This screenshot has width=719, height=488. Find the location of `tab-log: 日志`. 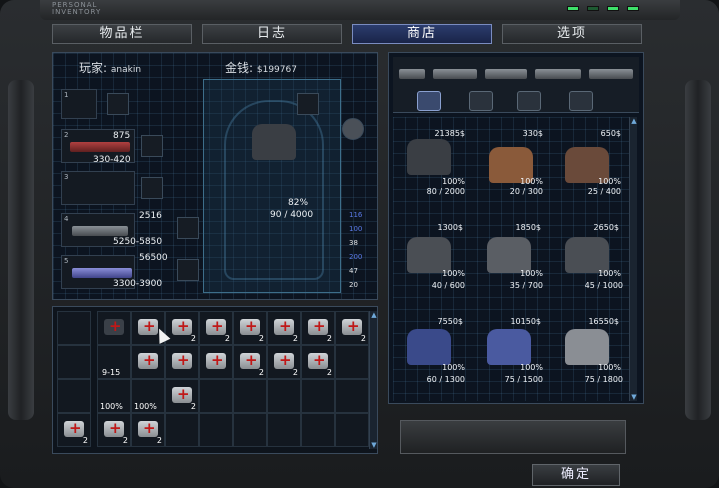

tab-log: 日志 is located at coordinates (272, 34).